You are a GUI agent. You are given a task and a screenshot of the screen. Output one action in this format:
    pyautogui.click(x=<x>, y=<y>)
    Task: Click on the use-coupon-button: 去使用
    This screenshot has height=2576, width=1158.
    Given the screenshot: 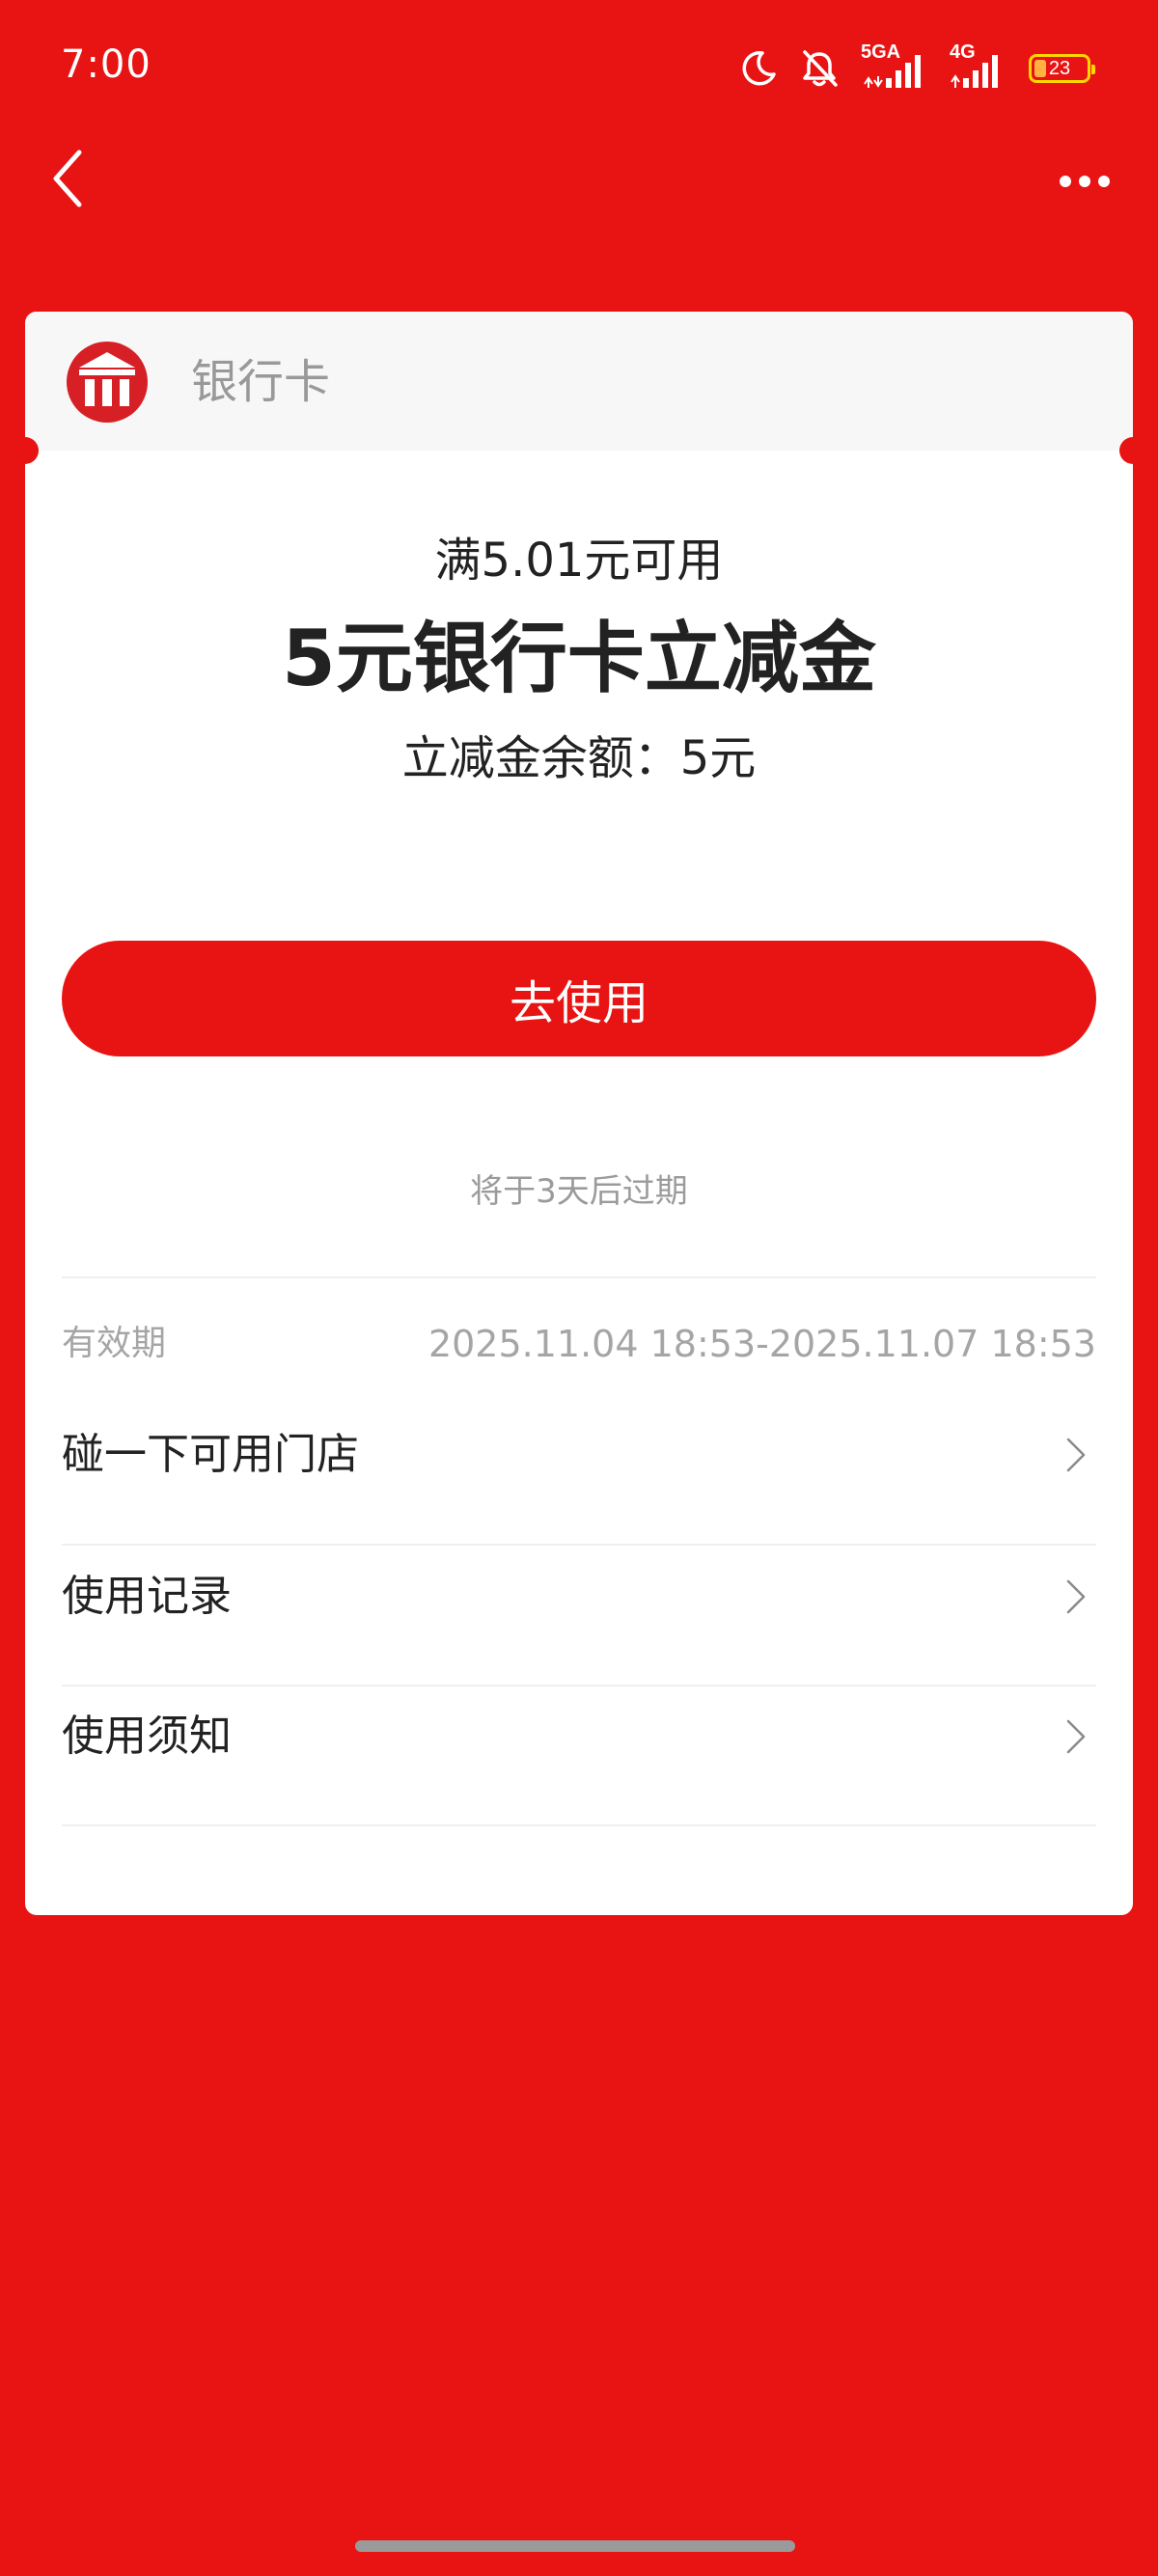 What is the action you would take?
    pyautogui.click(x=579, y=999)
    